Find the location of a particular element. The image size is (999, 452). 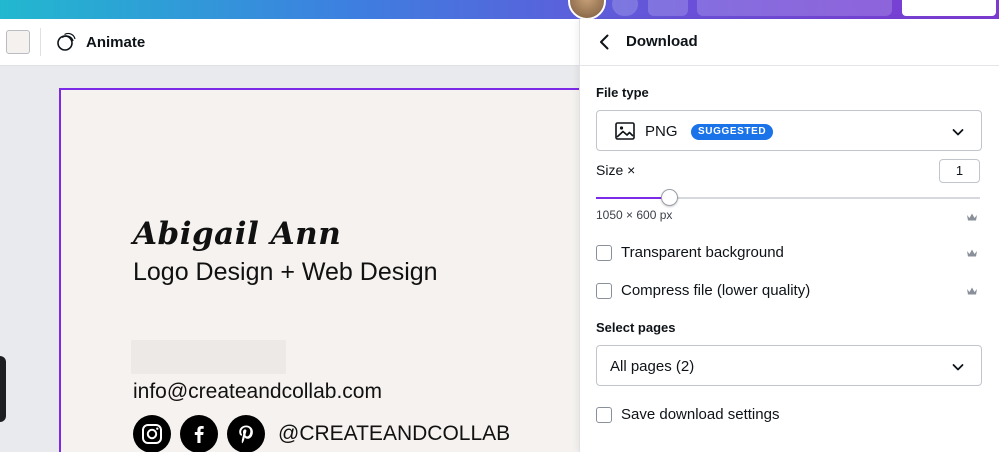

panel-header: Download is located at coordinates (789, 42).